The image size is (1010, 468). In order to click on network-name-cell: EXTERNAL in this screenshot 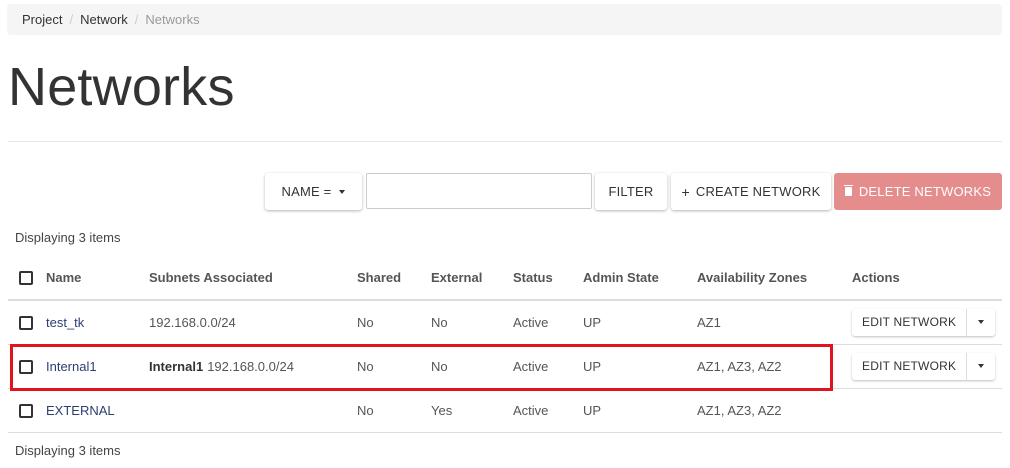, I will do `click(97, 410)`.